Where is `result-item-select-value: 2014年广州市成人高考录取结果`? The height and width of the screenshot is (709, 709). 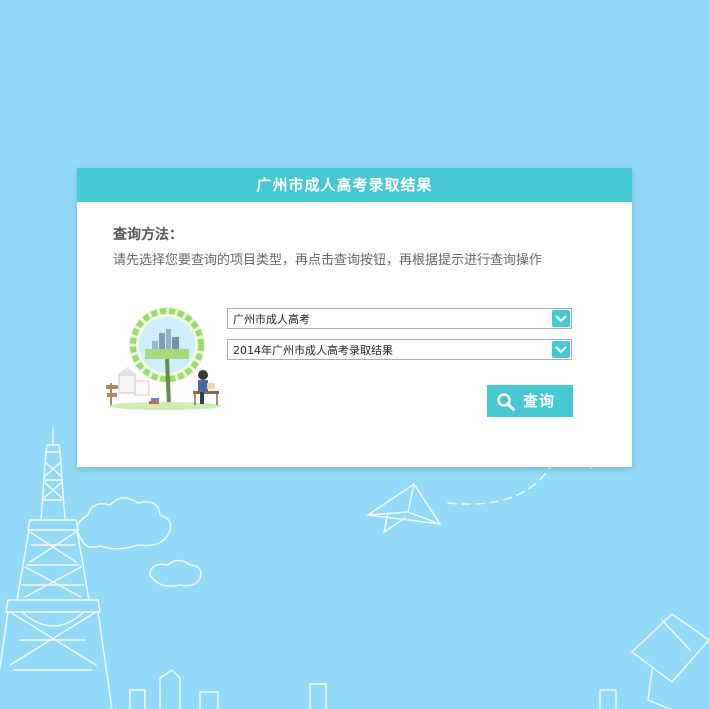
result-item-select-value: 2014年广州市成人高考录取结果 is located at coordinates (313, 350).